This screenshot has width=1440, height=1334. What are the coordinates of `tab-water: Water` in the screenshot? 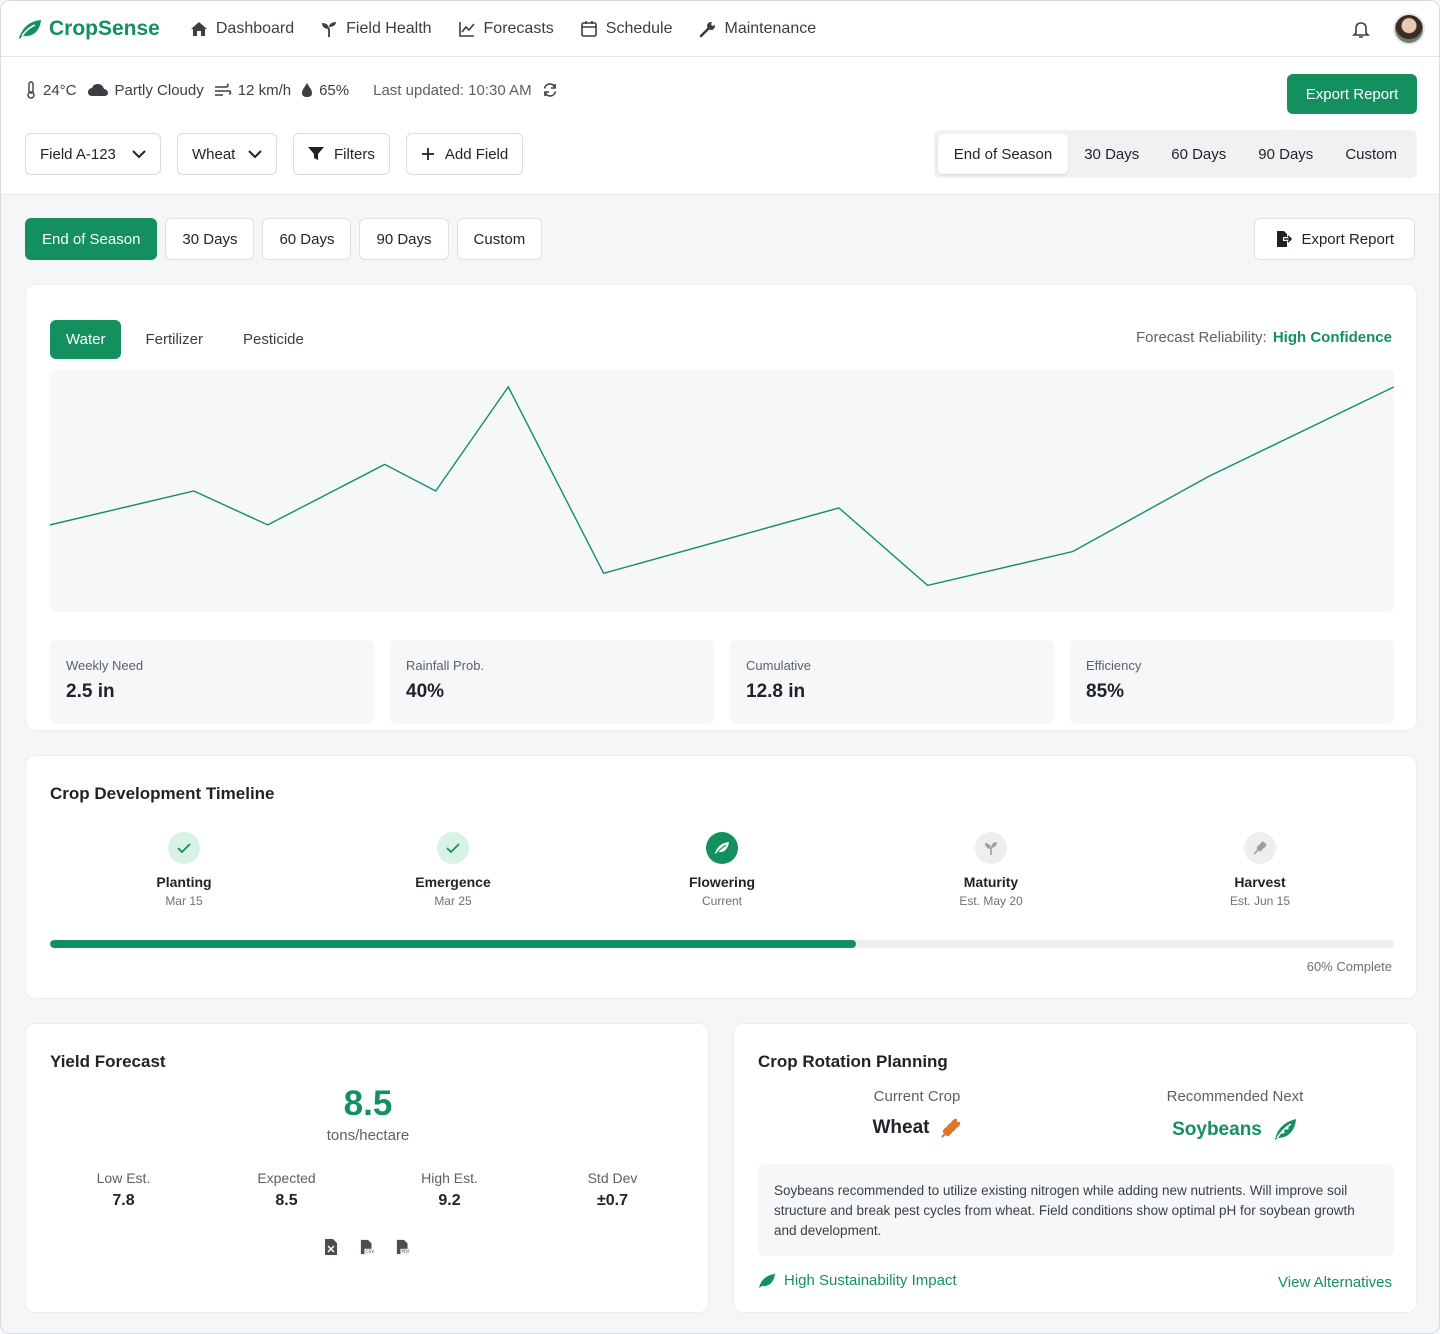 It's located at (86, 339).